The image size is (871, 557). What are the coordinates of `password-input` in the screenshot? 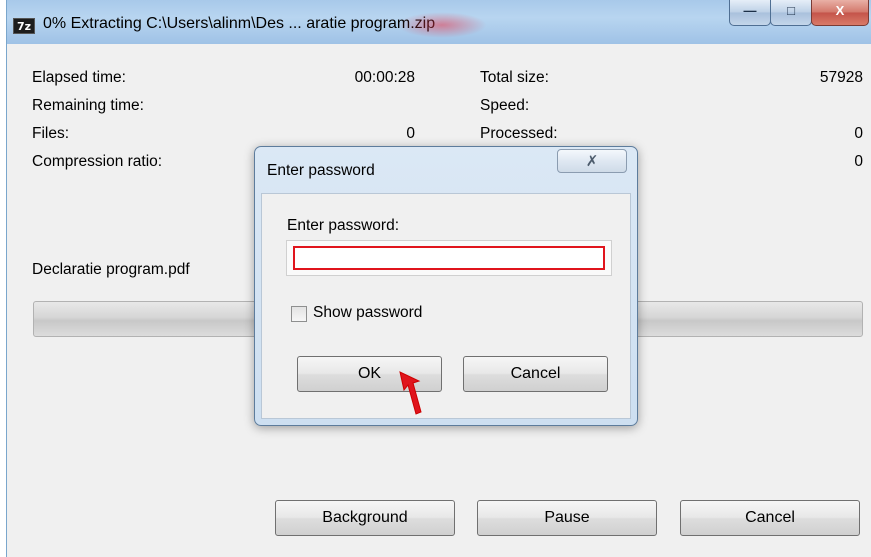 It's located at (449, 258).